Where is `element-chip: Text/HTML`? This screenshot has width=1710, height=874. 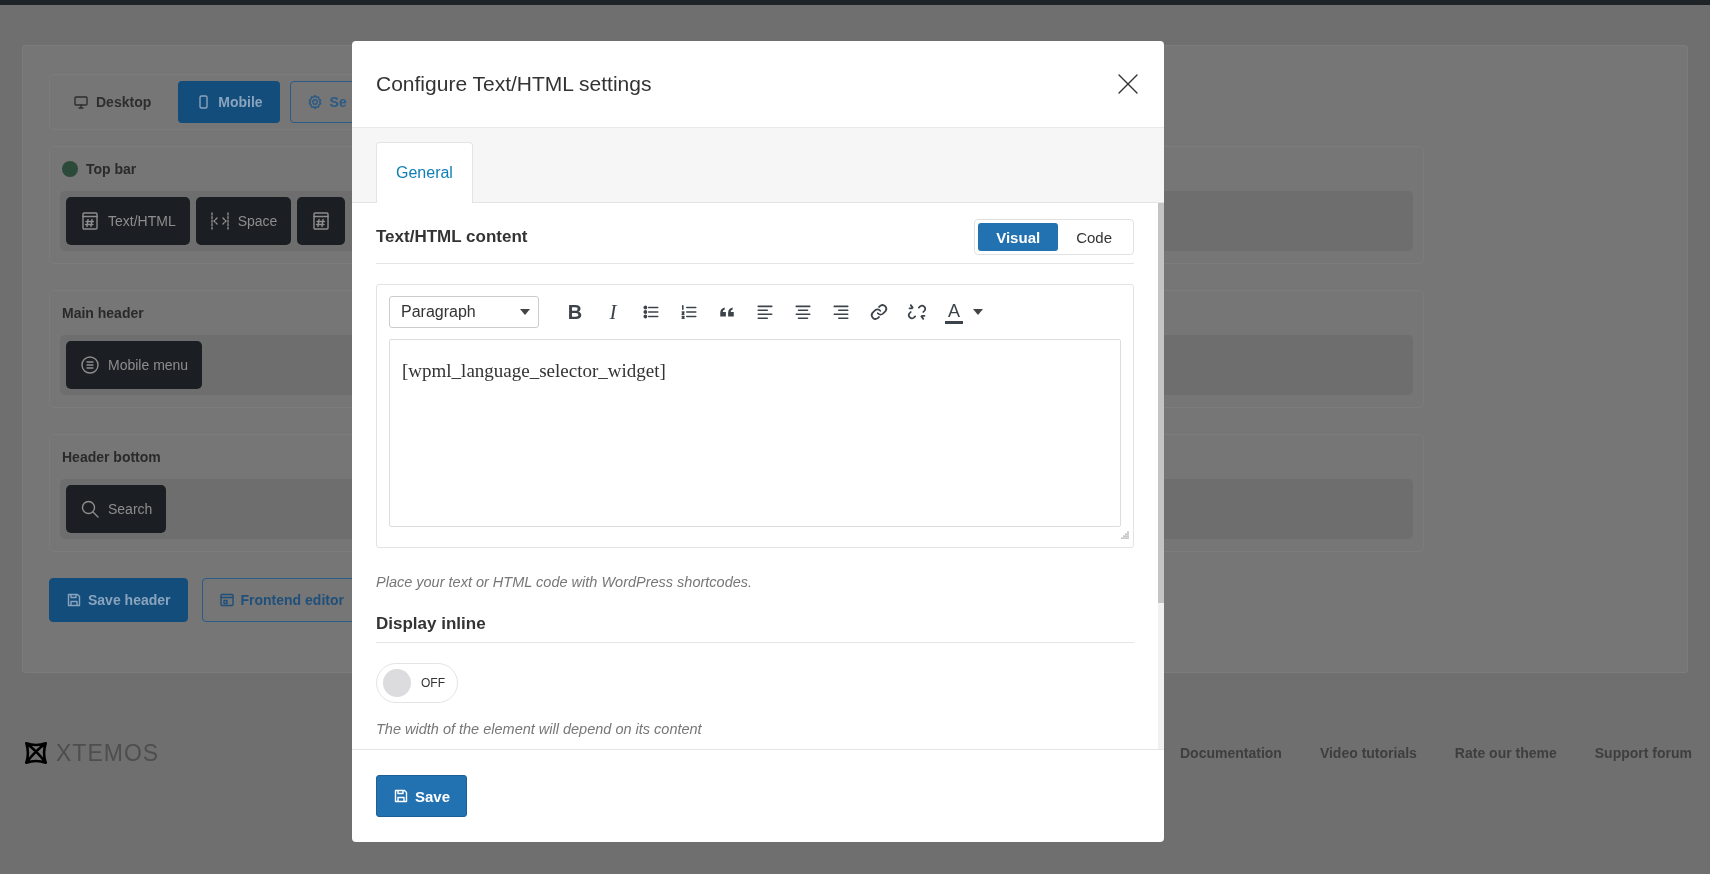
element-chip: Text/HTML is located at coordinates (128, 221).